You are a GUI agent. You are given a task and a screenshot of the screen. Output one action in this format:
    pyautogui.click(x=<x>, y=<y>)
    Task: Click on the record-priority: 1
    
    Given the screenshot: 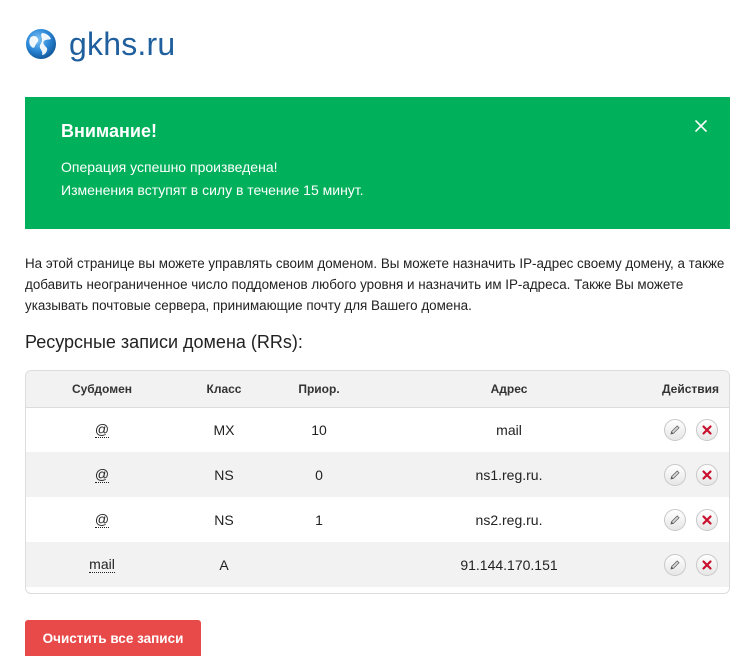 What is the action you would take?
    pyautogui.click(x=319, y=519)
    